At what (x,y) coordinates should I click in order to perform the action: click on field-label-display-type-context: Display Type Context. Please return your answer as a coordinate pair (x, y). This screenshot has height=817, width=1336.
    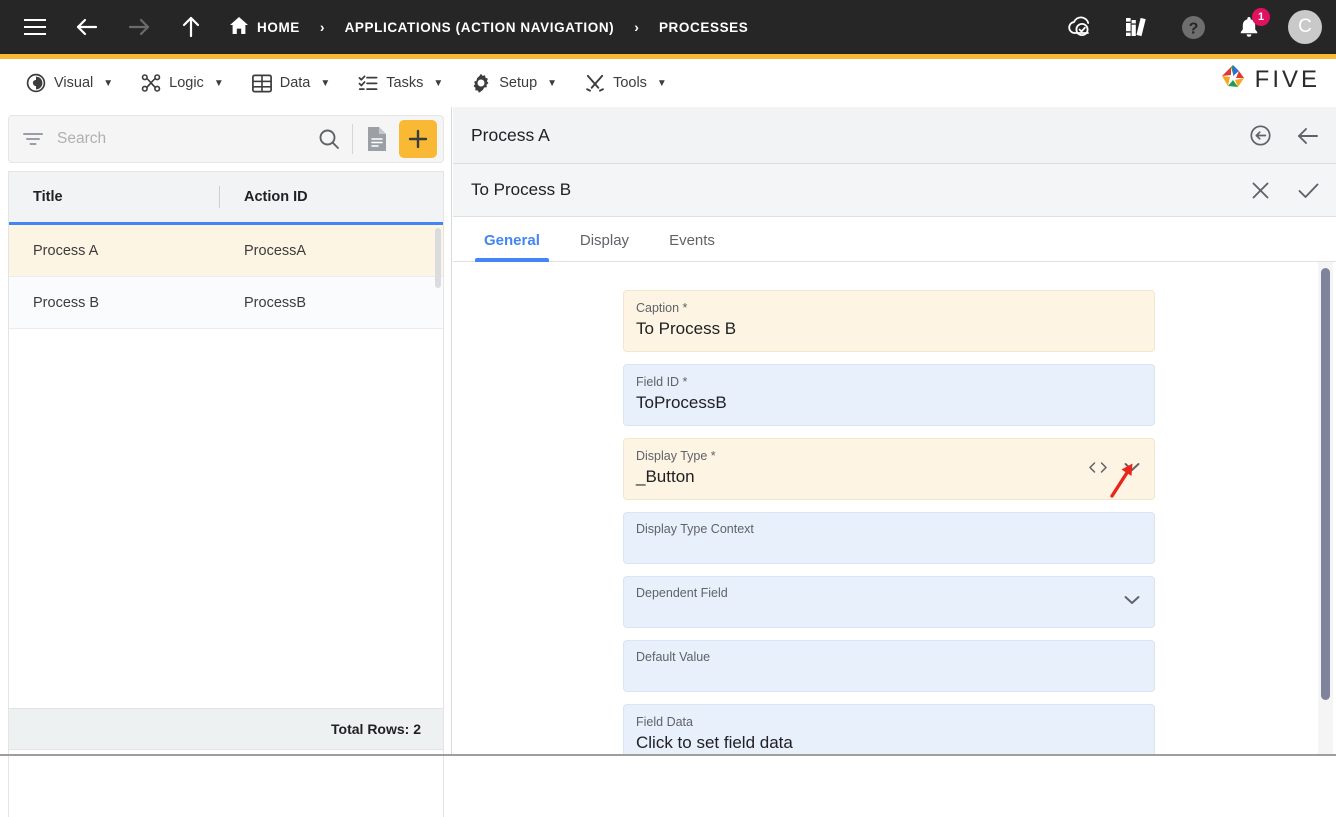
    Looking at the image, I should click on (695, 529).